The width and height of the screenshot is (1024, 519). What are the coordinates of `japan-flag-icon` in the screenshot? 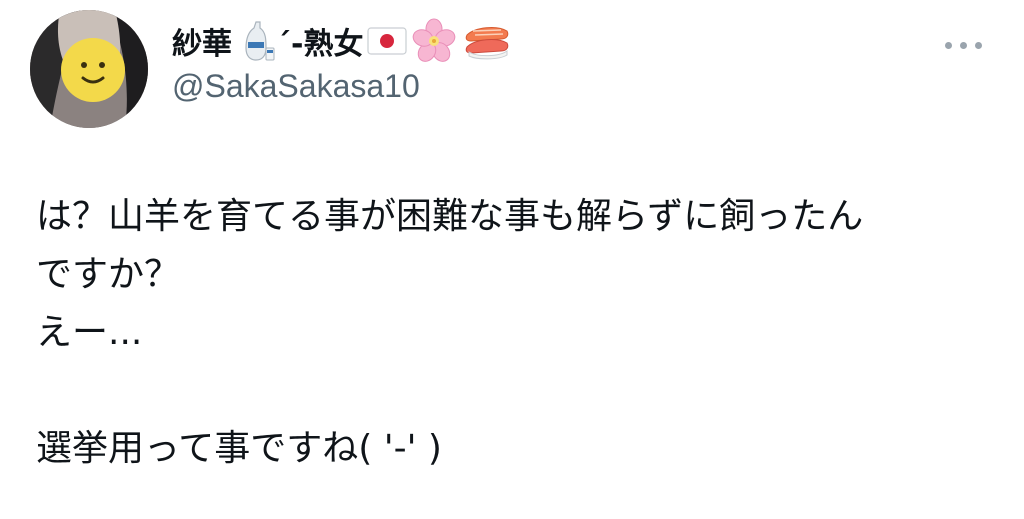 It's located at (387, 41).